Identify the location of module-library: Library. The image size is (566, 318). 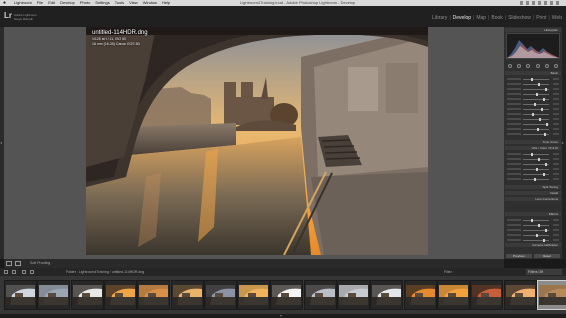
(439, 18).